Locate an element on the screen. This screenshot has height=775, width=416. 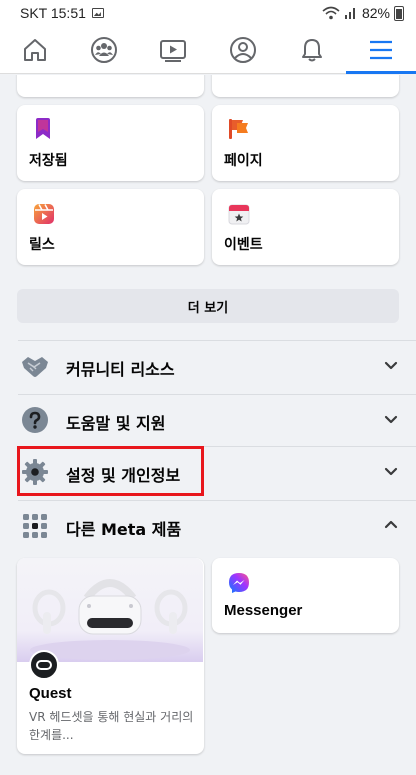
product-card-messenger: Messenger is located at coordinates (305, 595).